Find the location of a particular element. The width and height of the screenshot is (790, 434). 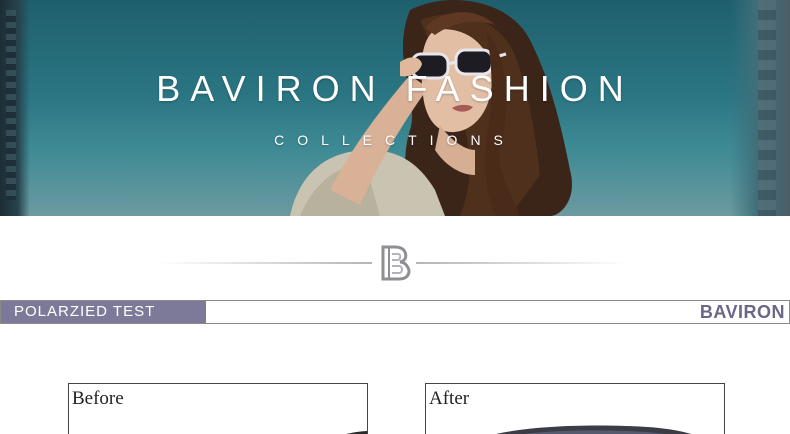

hero-title: BAVIRON FASHION is located at coordinates (395, 88).